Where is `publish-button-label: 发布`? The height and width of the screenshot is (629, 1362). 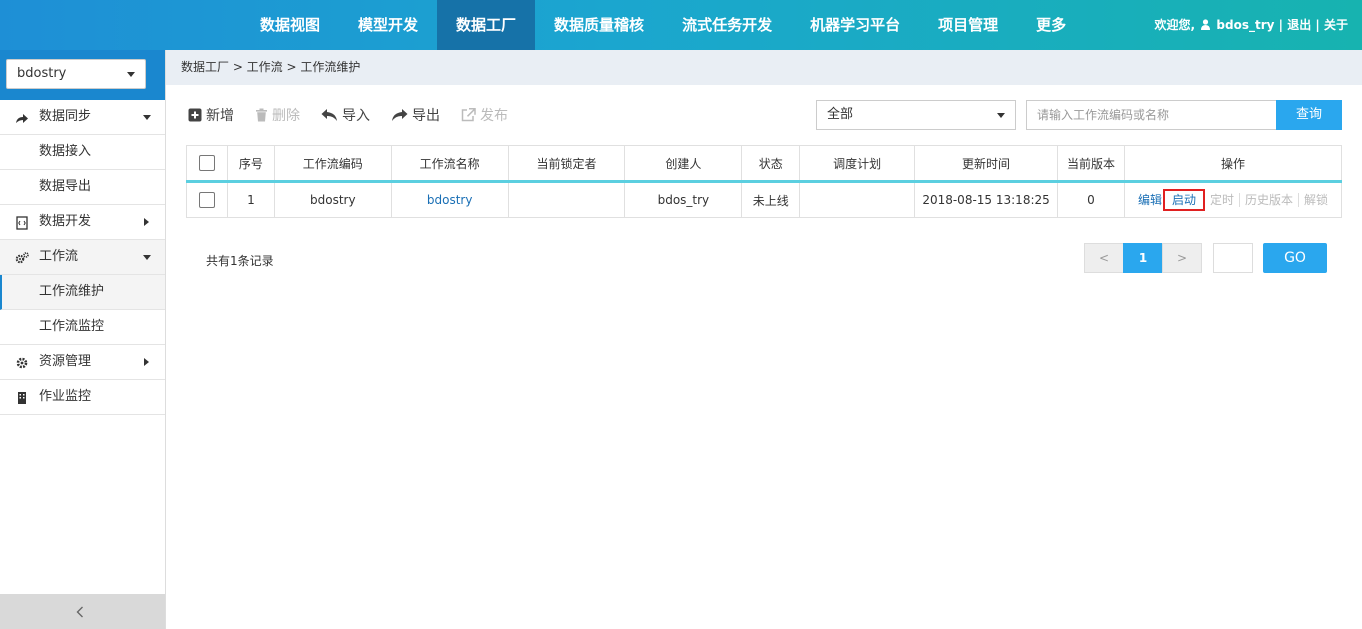 publish-button-label: 发布 is located at coordinates (494, 116).